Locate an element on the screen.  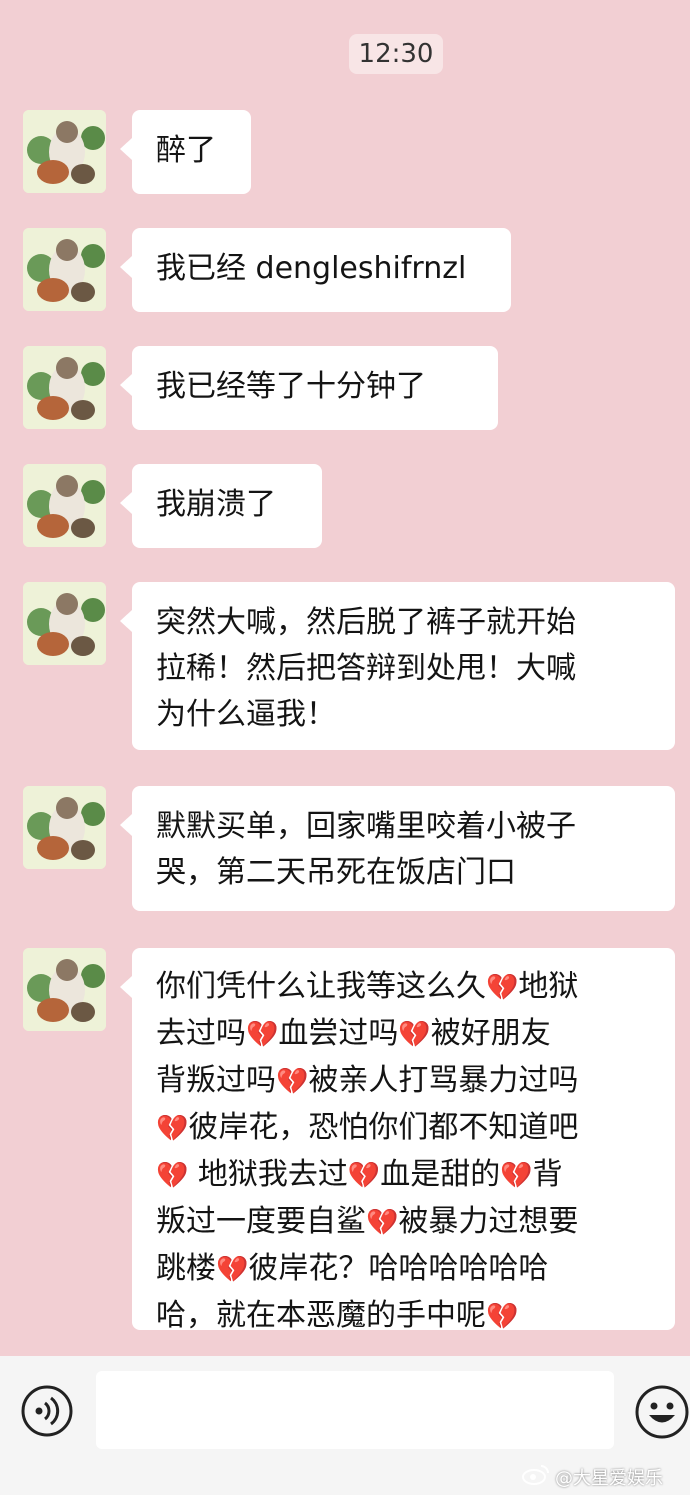
message-bubble: 突然大喊，然后脱了裤子就开始 拉稀！然后把答辩到处甩！大喊 为什么逼我！ is located at coordinates (397, 666).